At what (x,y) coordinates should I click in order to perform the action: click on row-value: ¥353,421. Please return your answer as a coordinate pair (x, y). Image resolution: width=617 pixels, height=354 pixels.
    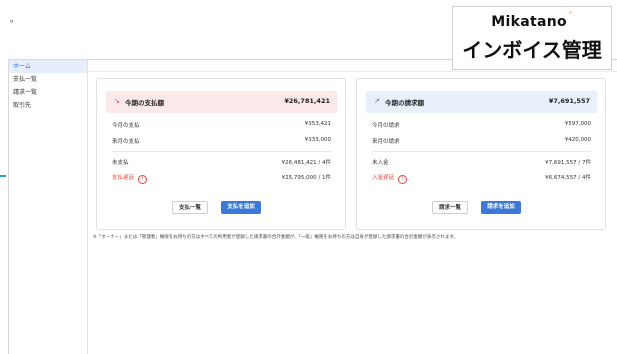
    Looking at the image, I should click on (317, 124).